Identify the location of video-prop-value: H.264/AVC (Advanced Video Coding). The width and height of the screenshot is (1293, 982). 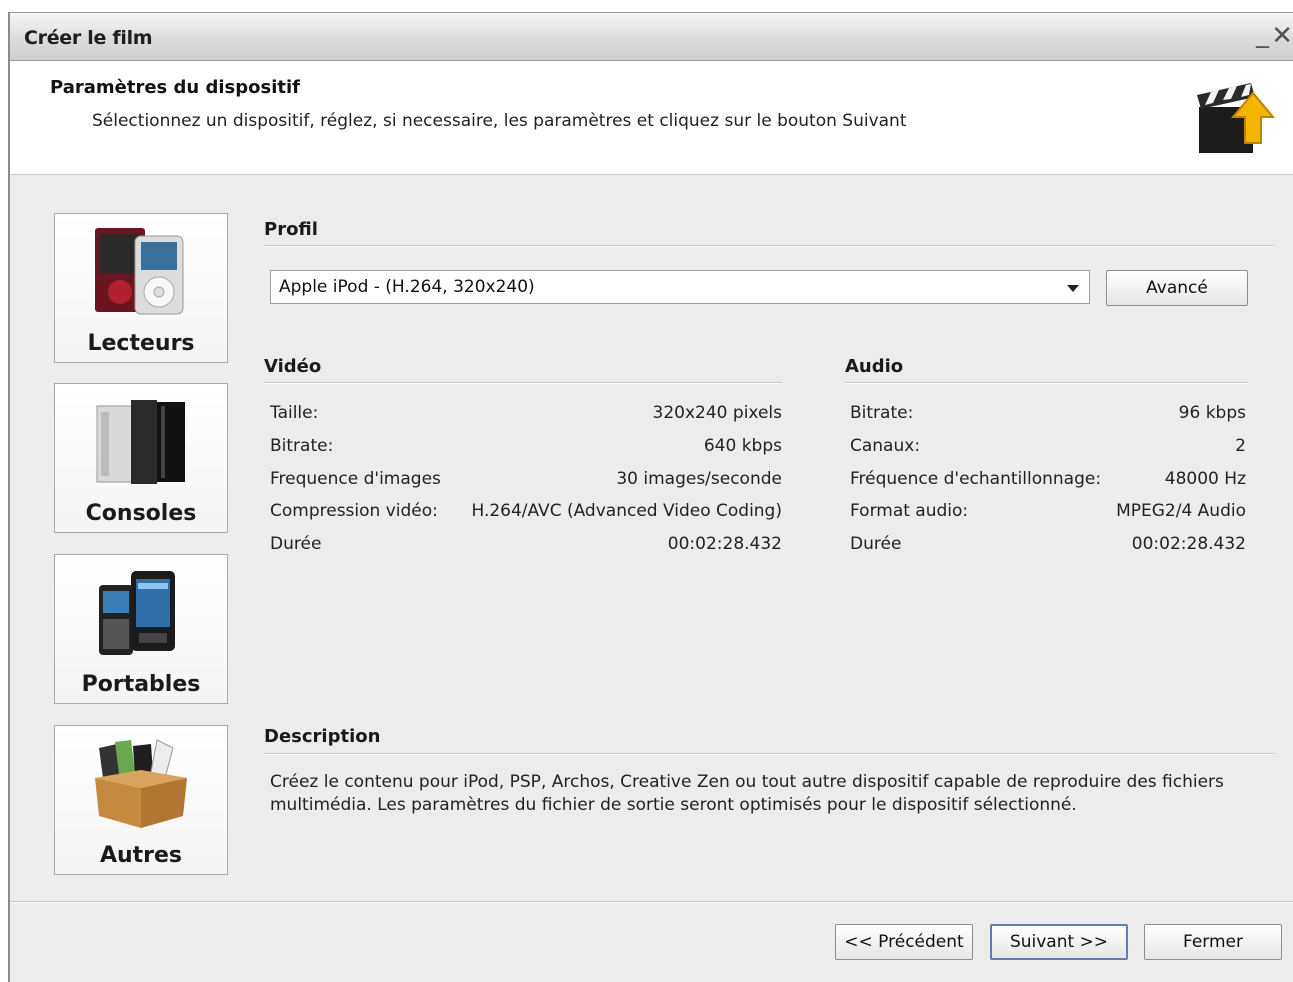
(626, 511).